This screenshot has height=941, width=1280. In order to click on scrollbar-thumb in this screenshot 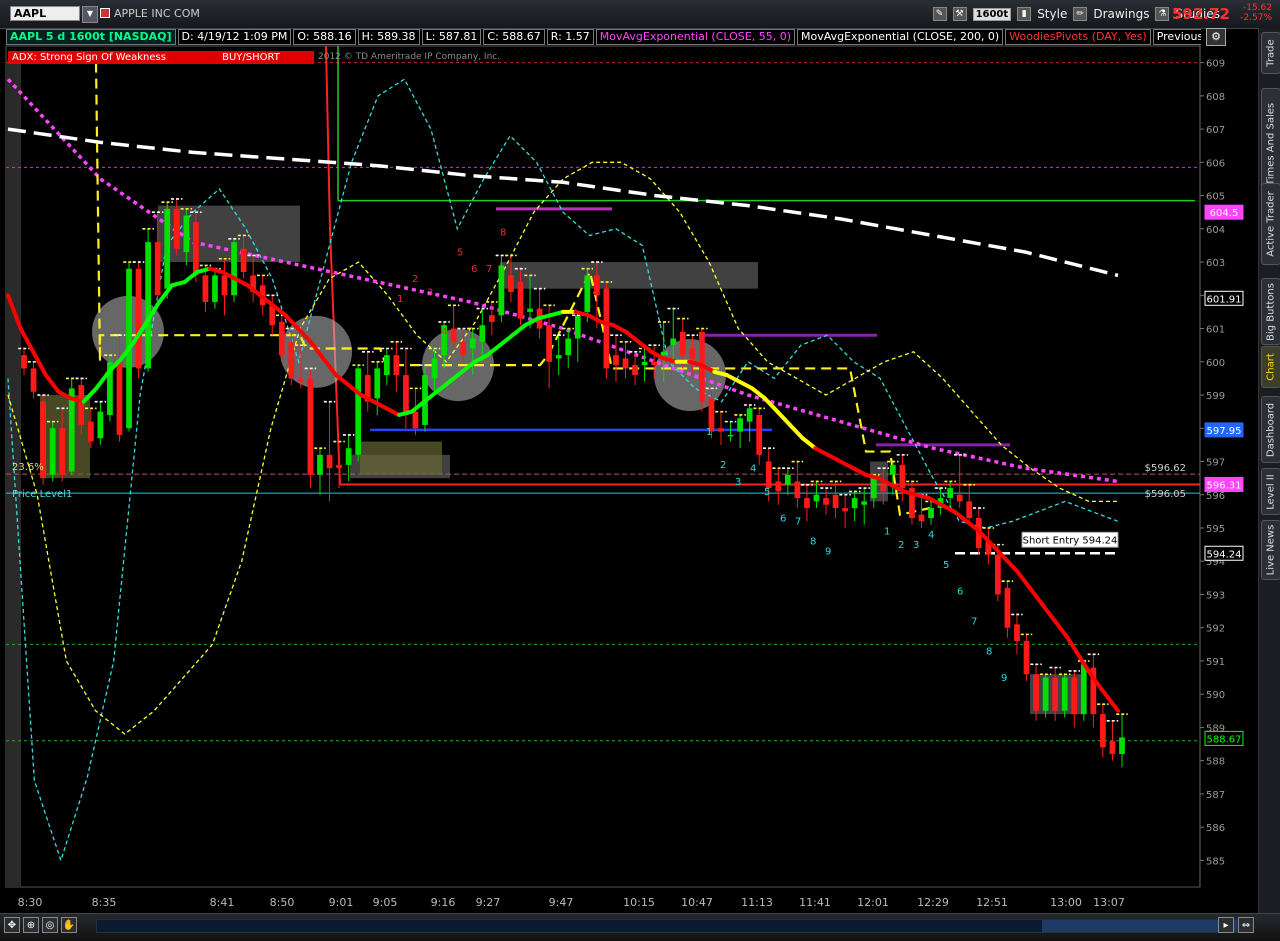, I will do `click(1139, 926)`.